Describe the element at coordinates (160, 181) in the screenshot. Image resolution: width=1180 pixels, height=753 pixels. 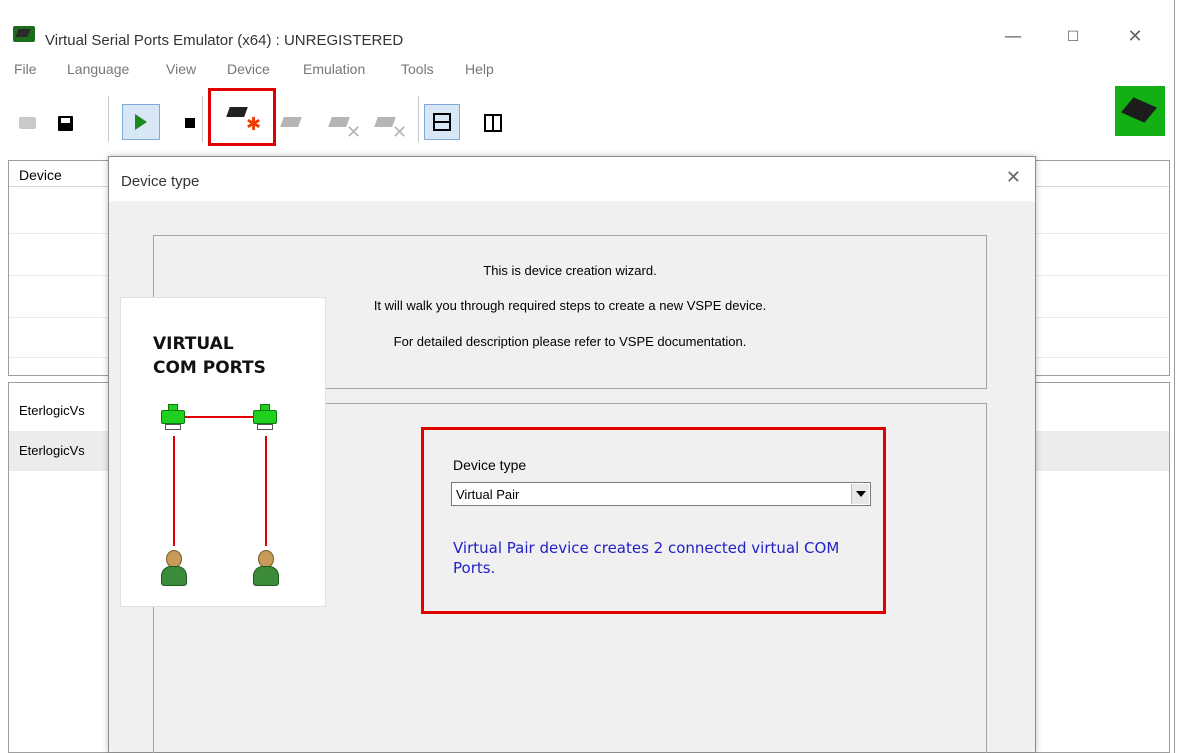
I see `dialog-title: Device type` at that location.